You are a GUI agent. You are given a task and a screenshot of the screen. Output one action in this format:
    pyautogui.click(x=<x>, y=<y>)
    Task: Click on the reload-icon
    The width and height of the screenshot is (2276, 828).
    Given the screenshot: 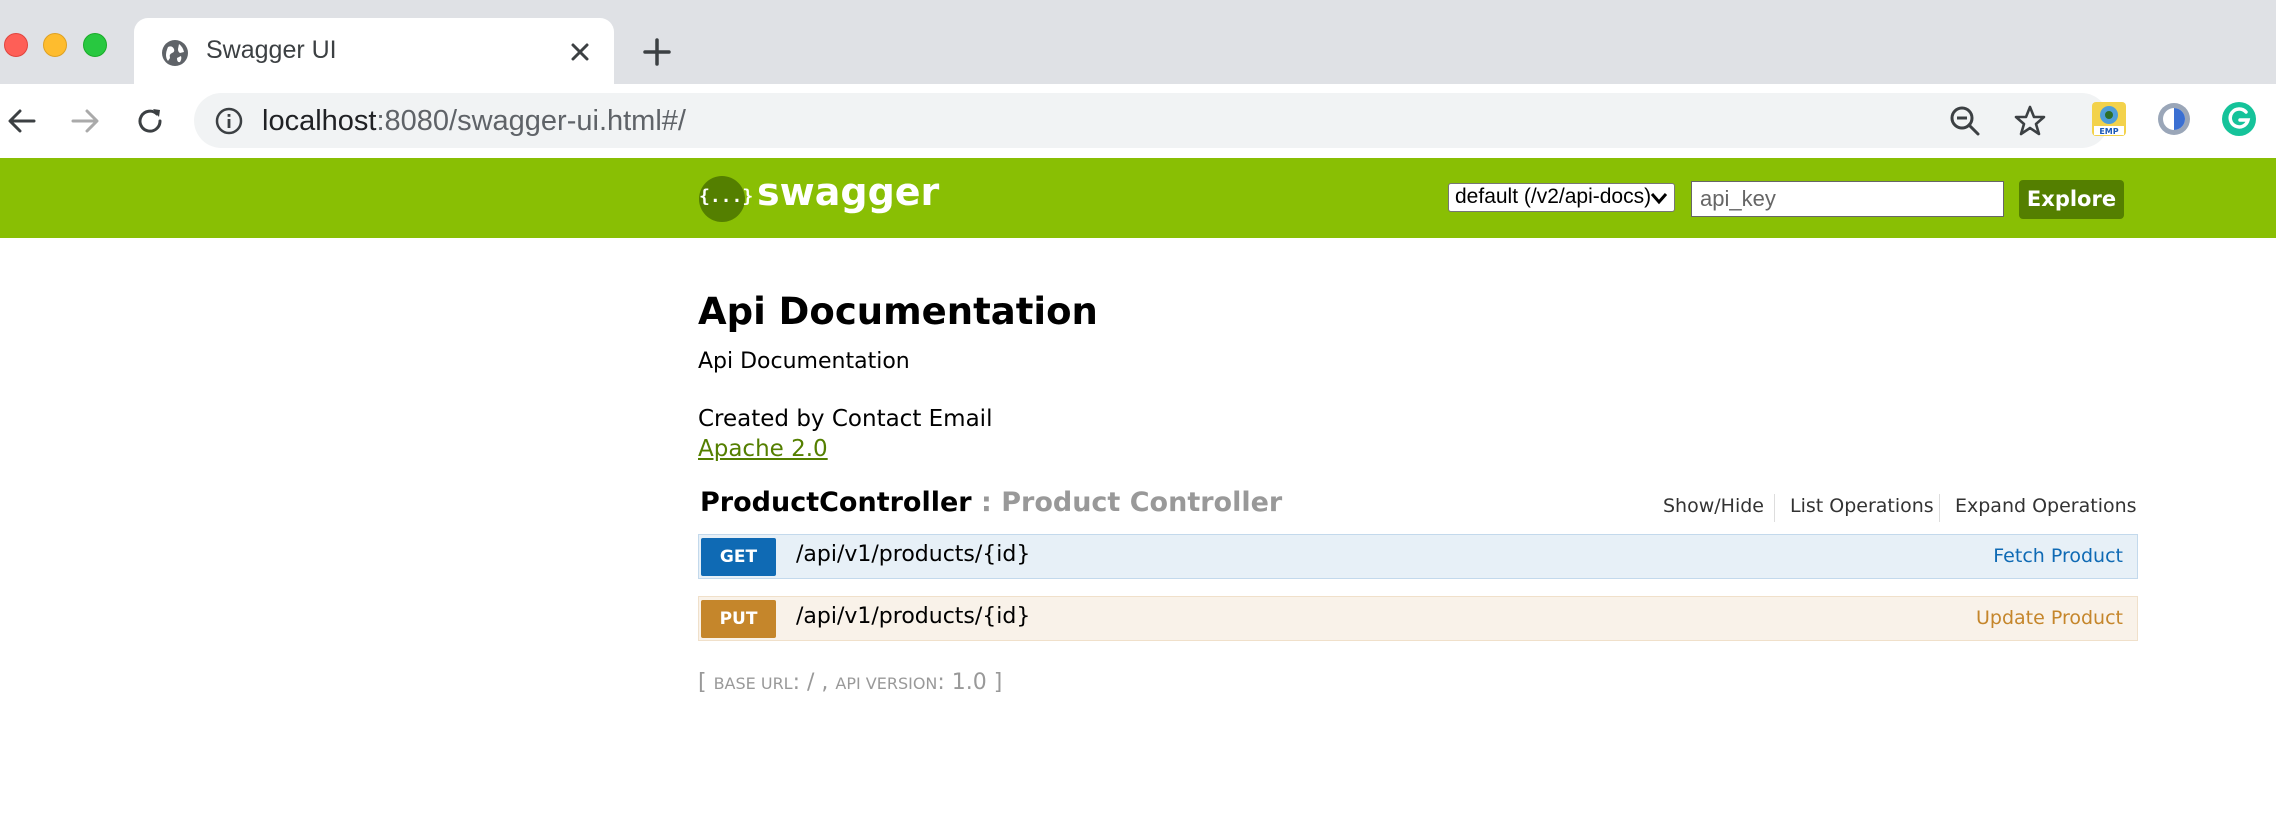 What is the action you would take?
    pyautogui.click(x=150, y=121)
    